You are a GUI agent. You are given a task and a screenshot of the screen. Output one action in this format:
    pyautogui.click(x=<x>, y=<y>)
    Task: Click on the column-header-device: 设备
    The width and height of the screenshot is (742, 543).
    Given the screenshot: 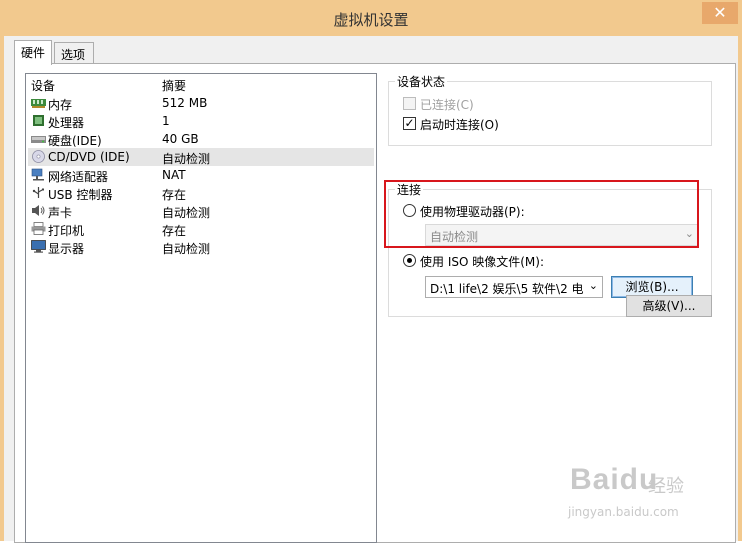 What is the action you would take?
    pyautogui.click(x=43, y=85)
    